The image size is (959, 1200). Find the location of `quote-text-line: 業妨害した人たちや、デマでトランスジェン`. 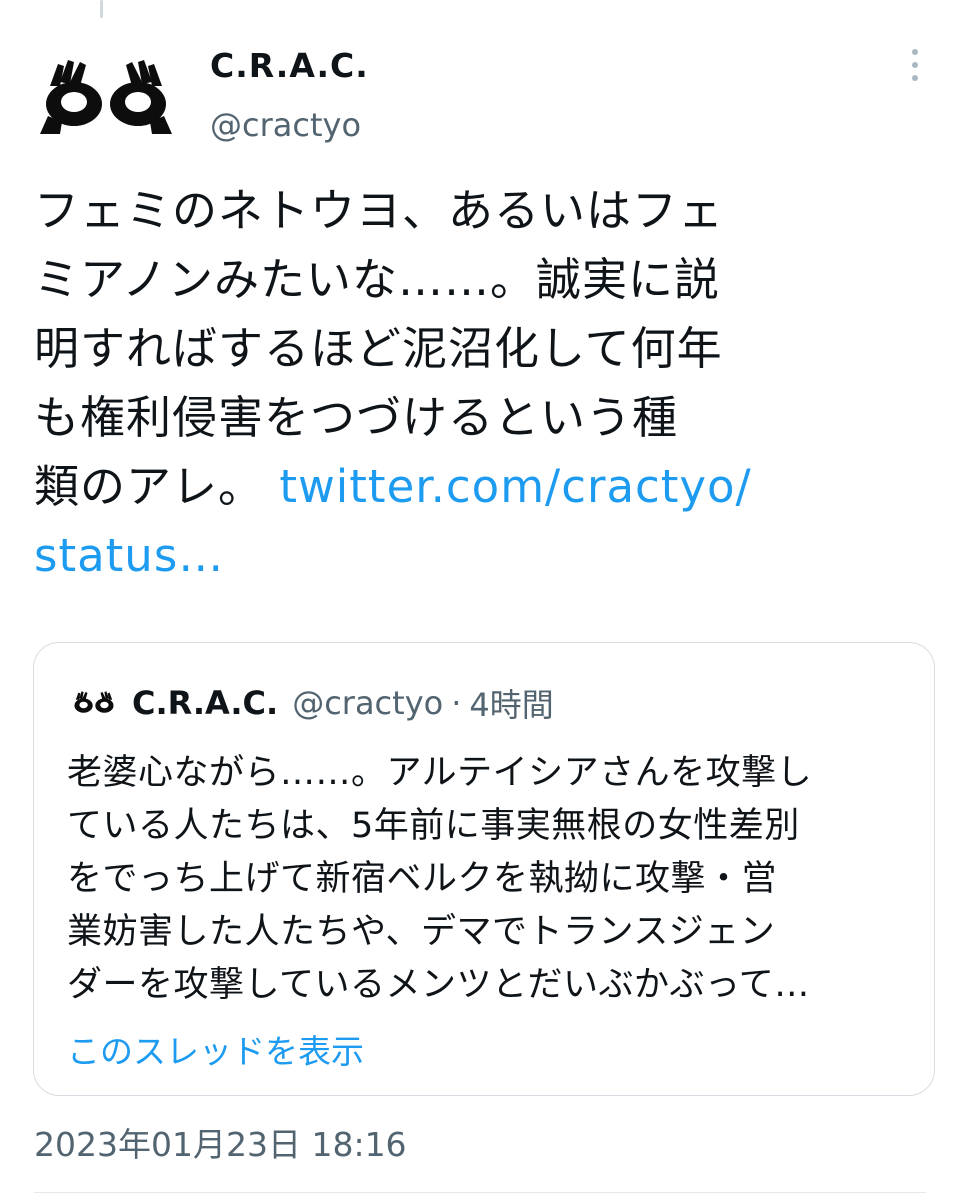

quote-text-line: 業妨害した人たちや、デマでトランスジェン is located at coordinates (421, 932).